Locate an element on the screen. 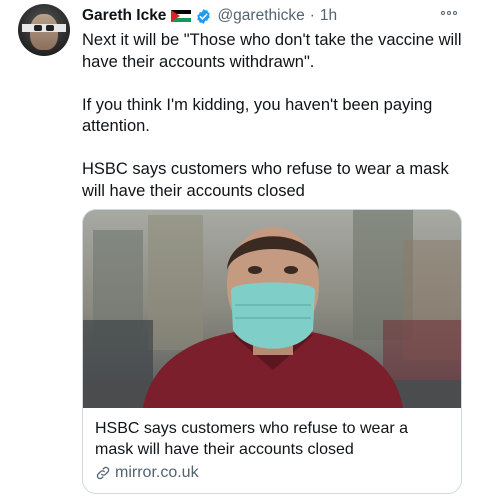 This screenshot has height=500, width=479. palestine-flag-icon is located at coordinates (181, 16).